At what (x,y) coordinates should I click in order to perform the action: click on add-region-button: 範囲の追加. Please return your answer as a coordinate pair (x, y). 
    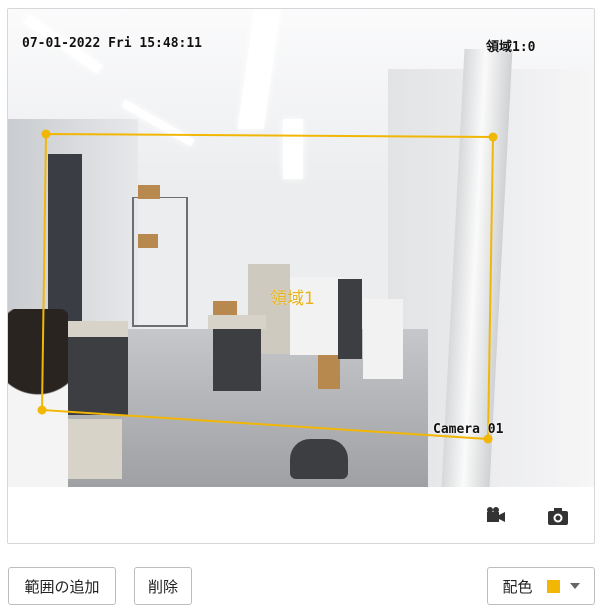
    Looking at the image, I should click on (62, 586).